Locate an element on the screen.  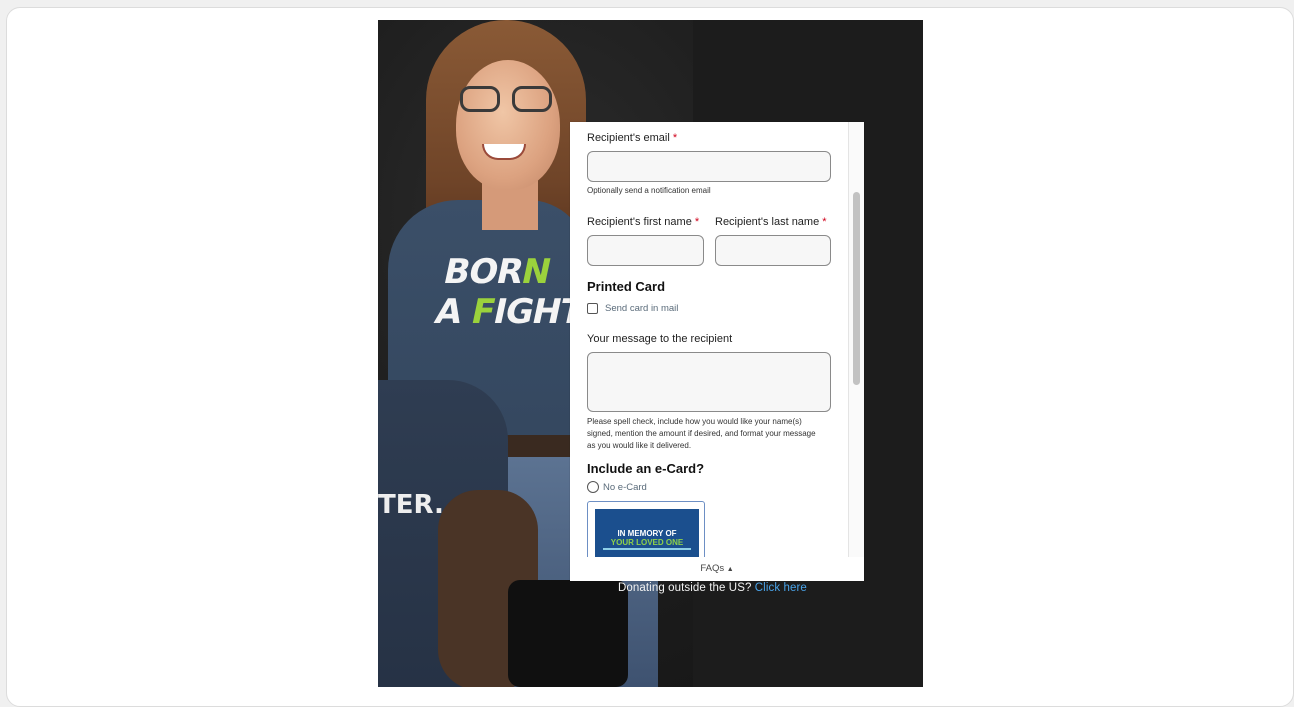
wheelchair is located at coordinates (568, 633).